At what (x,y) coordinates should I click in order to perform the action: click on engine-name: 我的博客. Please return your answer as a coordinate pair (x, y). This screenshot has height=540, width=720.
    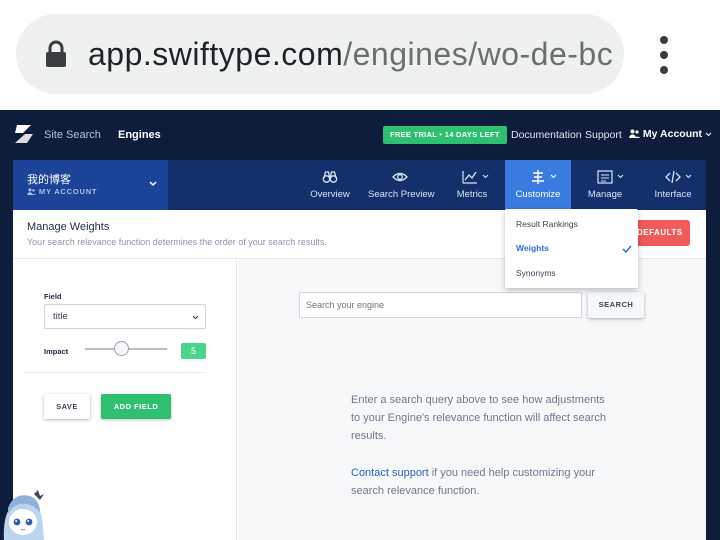
    Looking at the image, I should click on (49, 180).